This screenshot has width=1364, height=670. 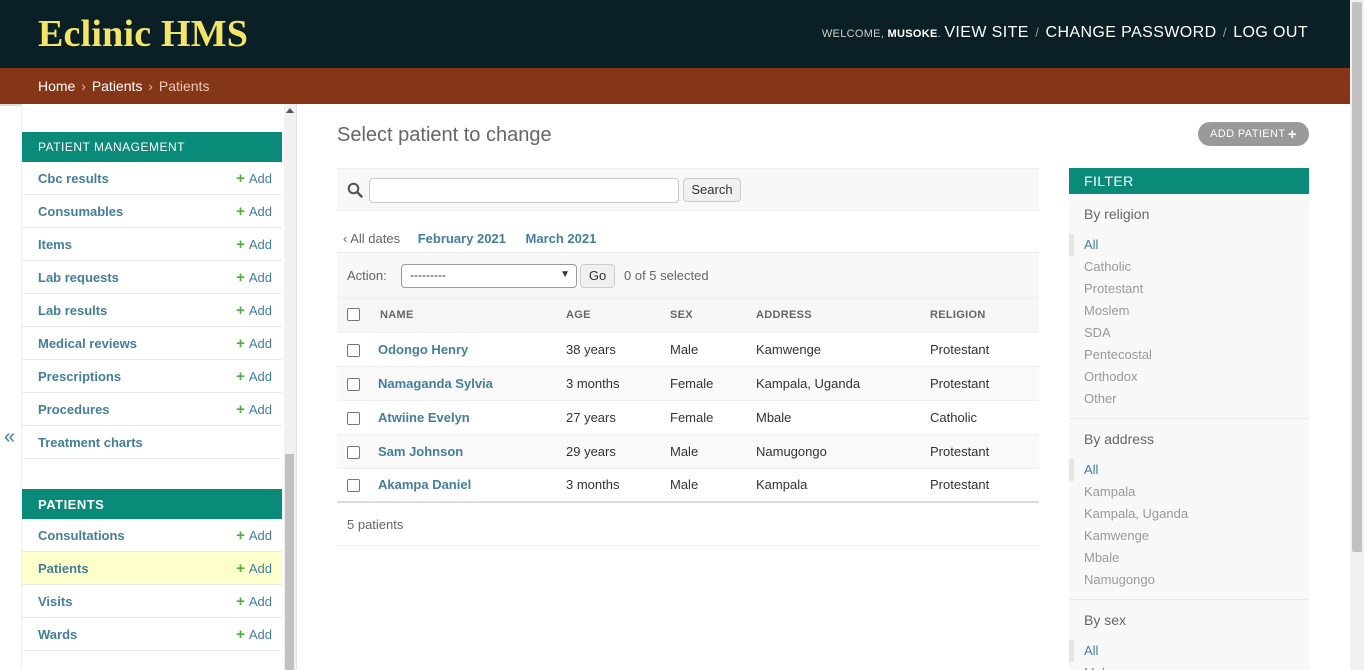 What do you see at coordinates (853, 34) in the screenshot?
I see `welcome-text: WELCOME,` at bounding box center [853, 34].